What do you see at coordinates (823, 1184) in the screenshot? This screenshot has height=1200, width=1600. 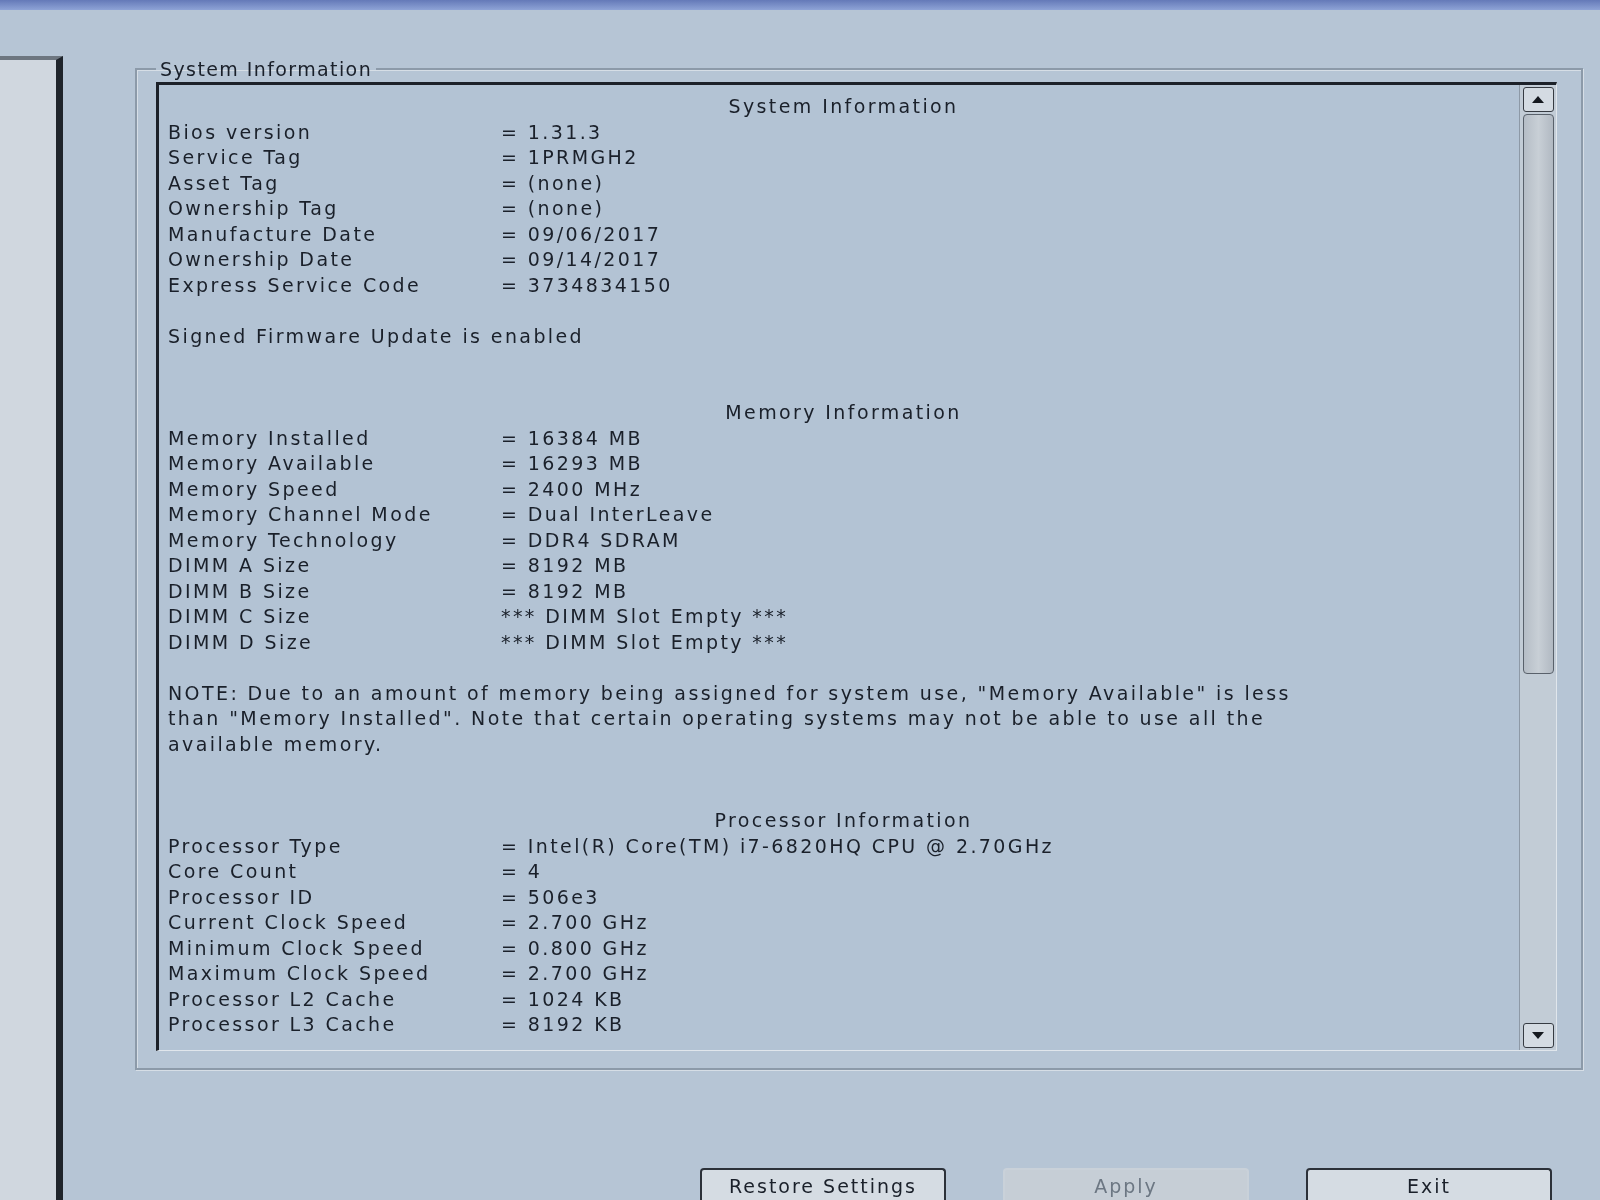 I see `dialog-button: Restore Settings` at bounding box center [823, 1184].